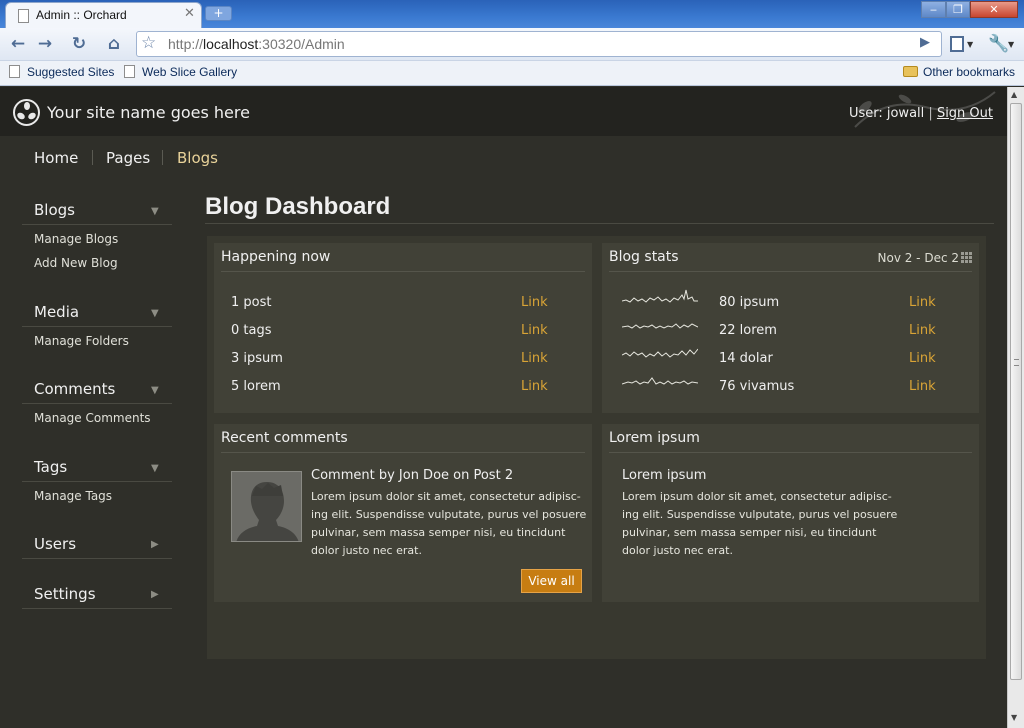 Image resolution: width=1024 pixels, height=728 pixels. I want to click on back-arrow-icon: ←, so click(18, 44).